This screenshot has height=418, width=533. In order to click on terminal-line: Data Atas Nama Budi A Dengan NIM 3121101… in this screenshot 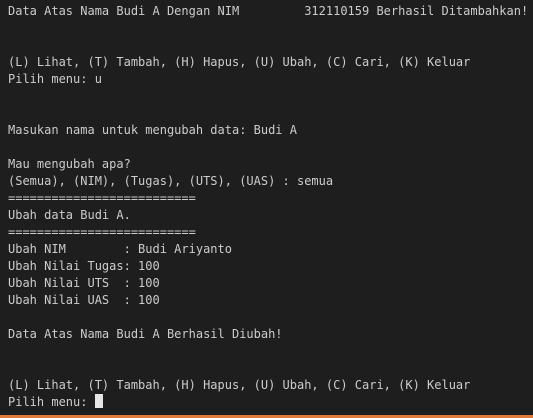, I will do `click(268, 11)`.